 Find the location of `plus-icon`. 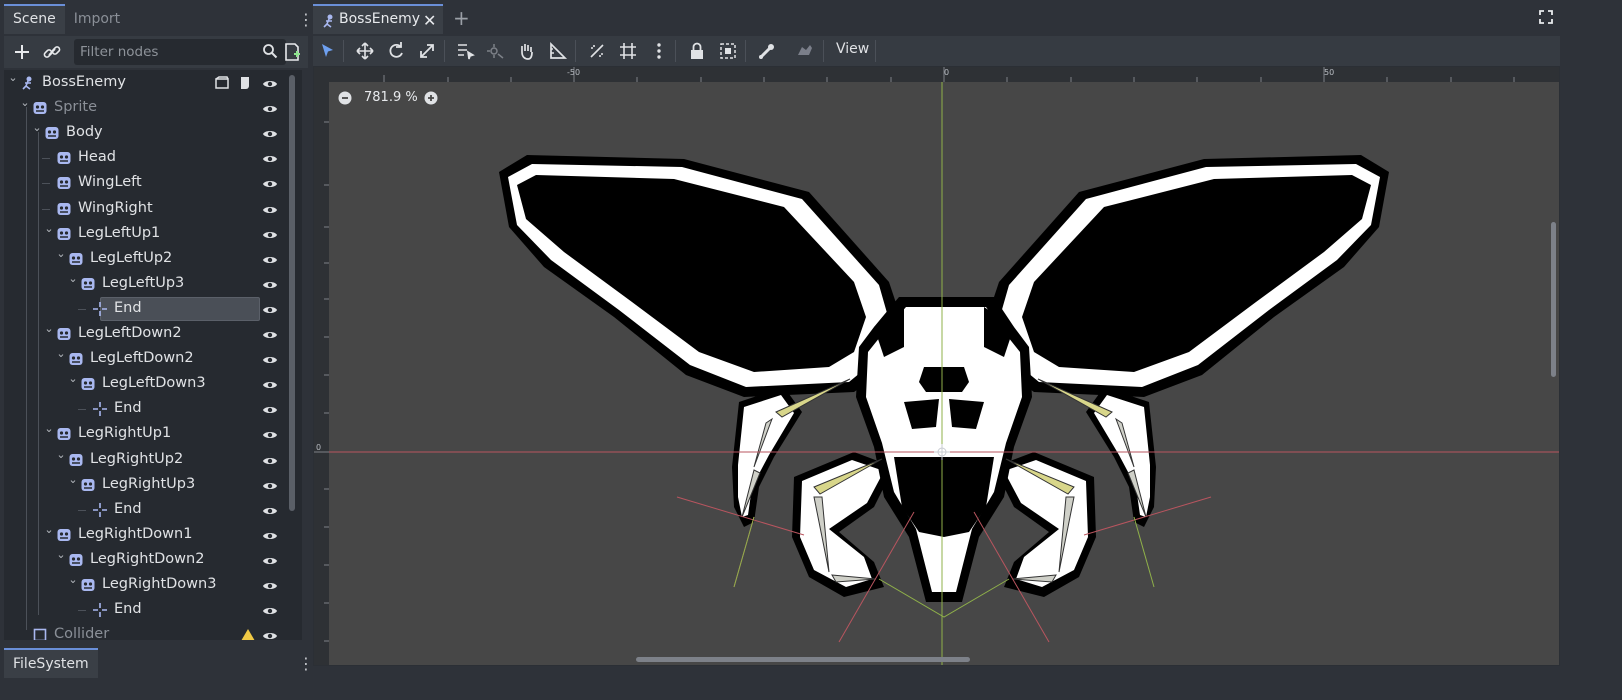

plus-icon is located at coordinates (22, 52).